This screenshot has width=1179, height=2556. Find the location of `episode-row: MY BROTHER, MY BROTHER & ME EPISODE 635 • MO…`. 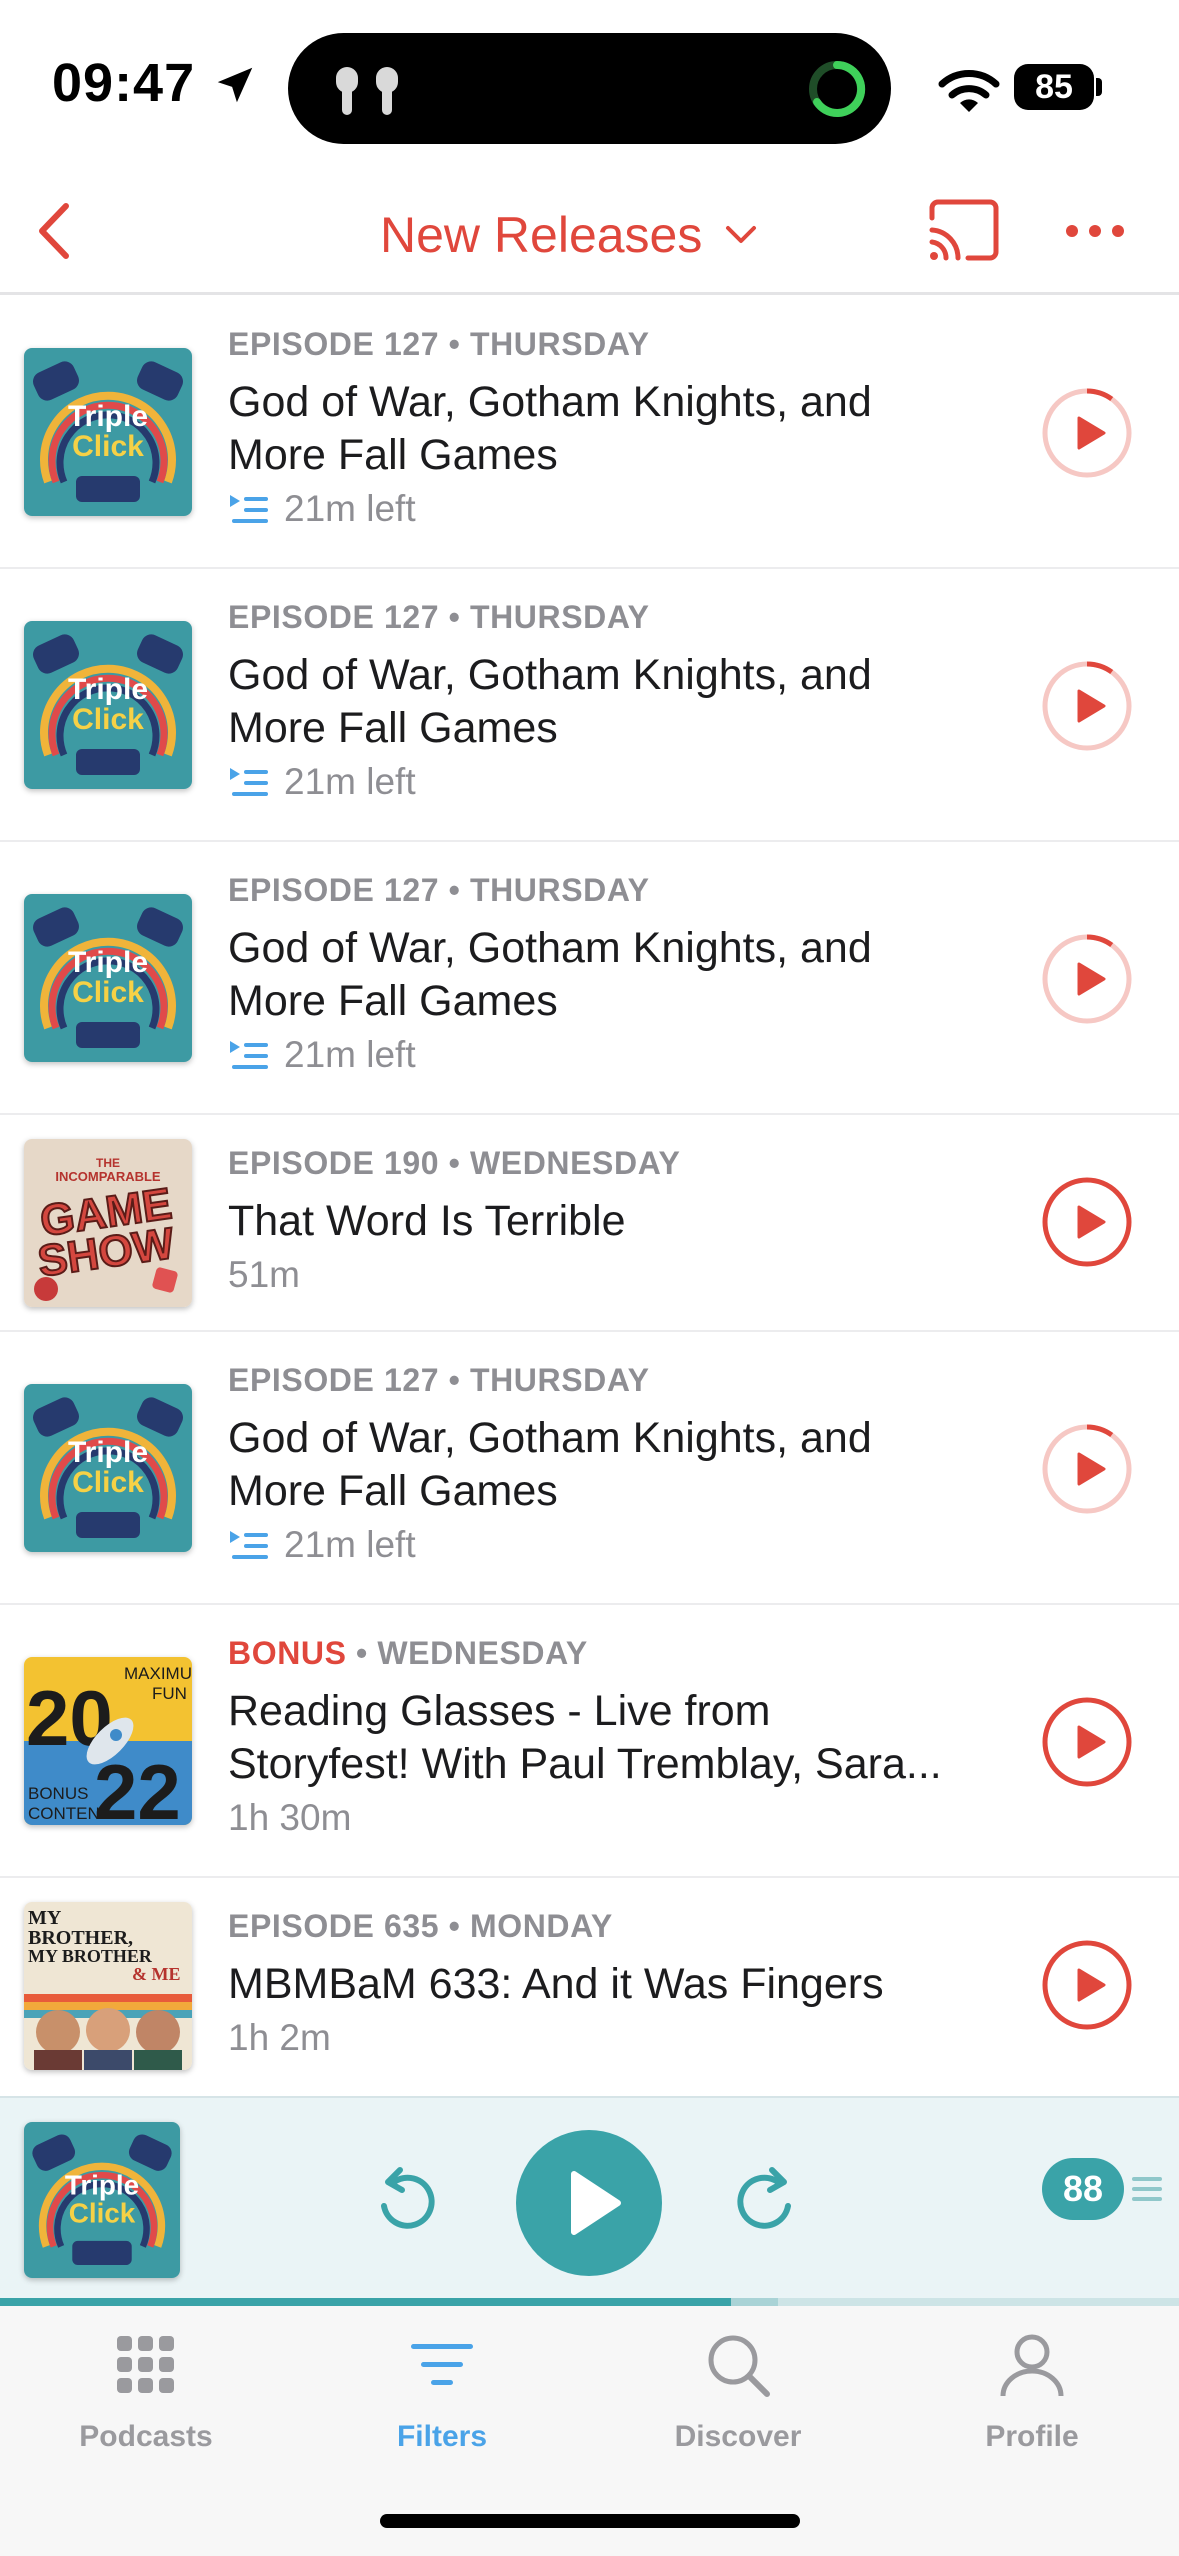

episode-row: MY BROTHER, MY BROTHER & ME EPISODE 635 • MO… is located at coordinates (589, 1986).